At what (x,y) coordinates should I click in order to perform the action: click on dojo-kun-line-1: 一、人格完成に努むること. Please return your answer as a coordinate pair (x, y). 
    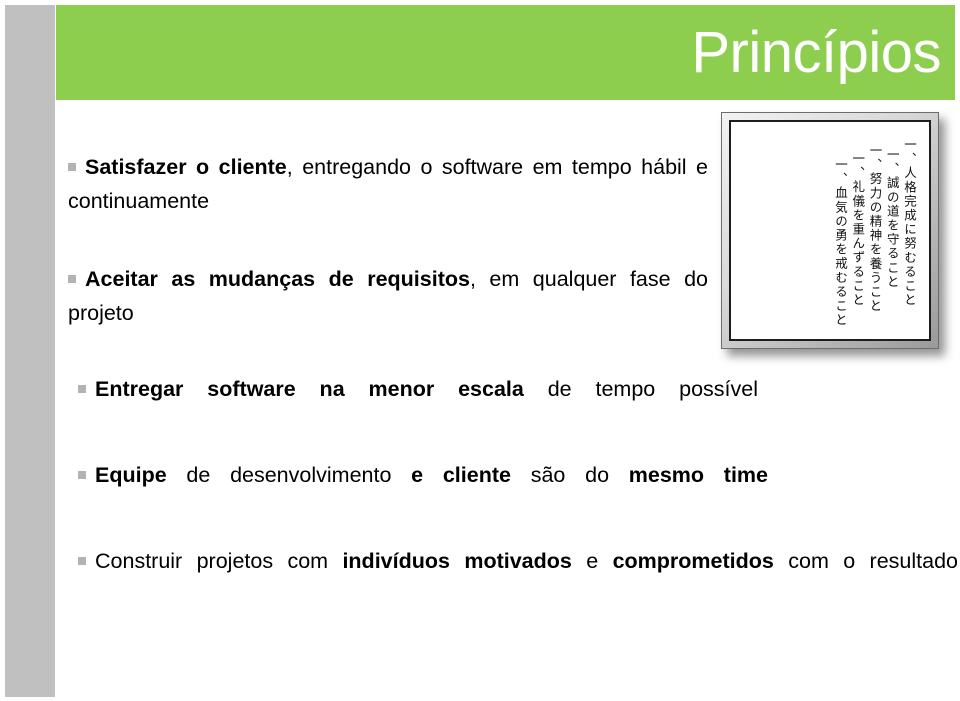
    Looking at the image, I should click on (909, 223).